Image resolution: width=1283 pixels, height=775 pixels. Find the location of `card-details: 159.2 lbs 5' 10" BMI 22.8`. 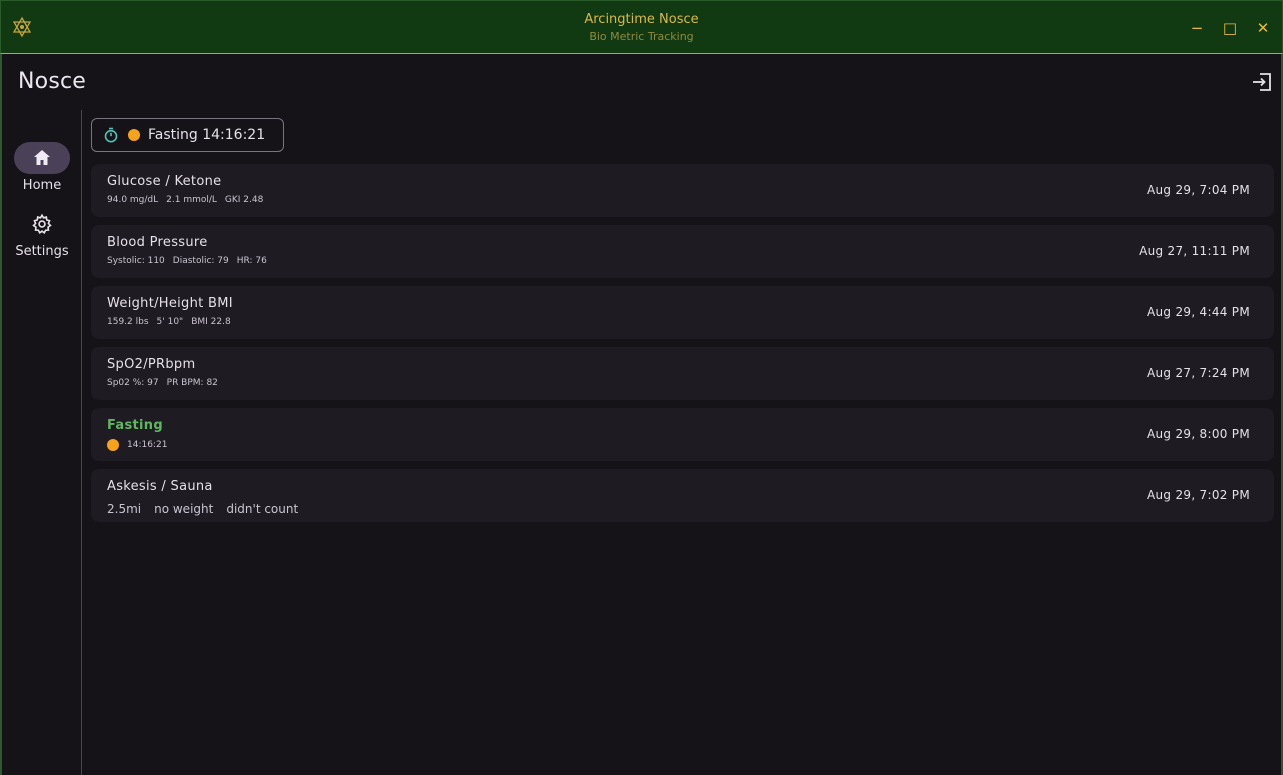

card-details: 159.2 lbs 5' 10" BMI 22.8 is located at coordinates (173, 322).